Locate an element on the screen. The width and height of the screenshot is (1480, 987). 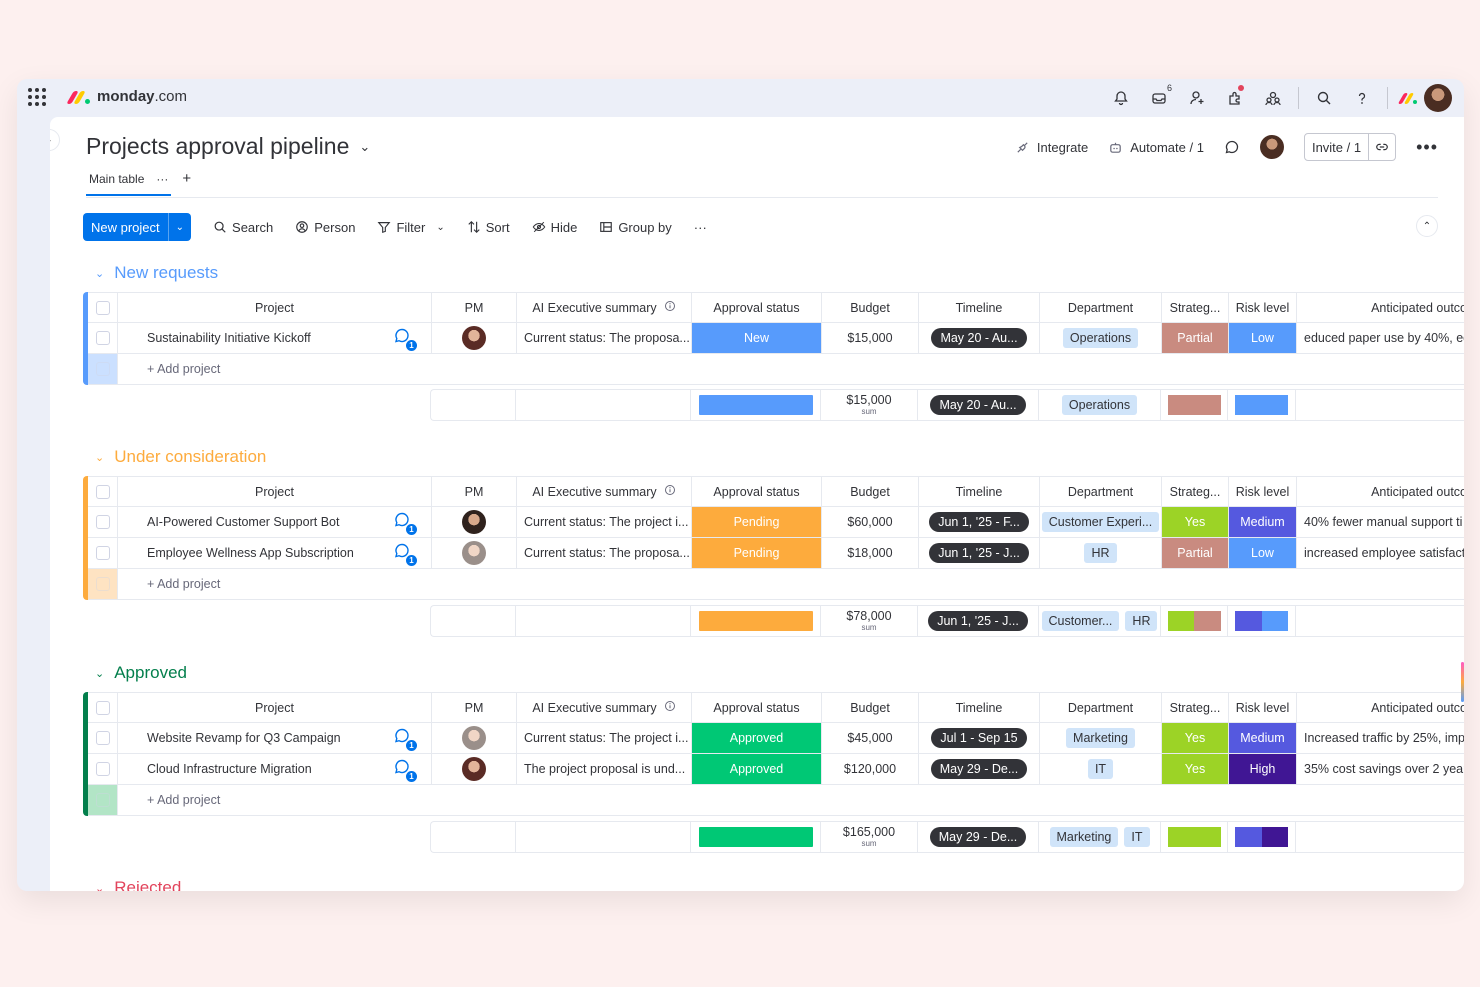
group-title: ⌄ New requests is located at coordinates (779, 273).